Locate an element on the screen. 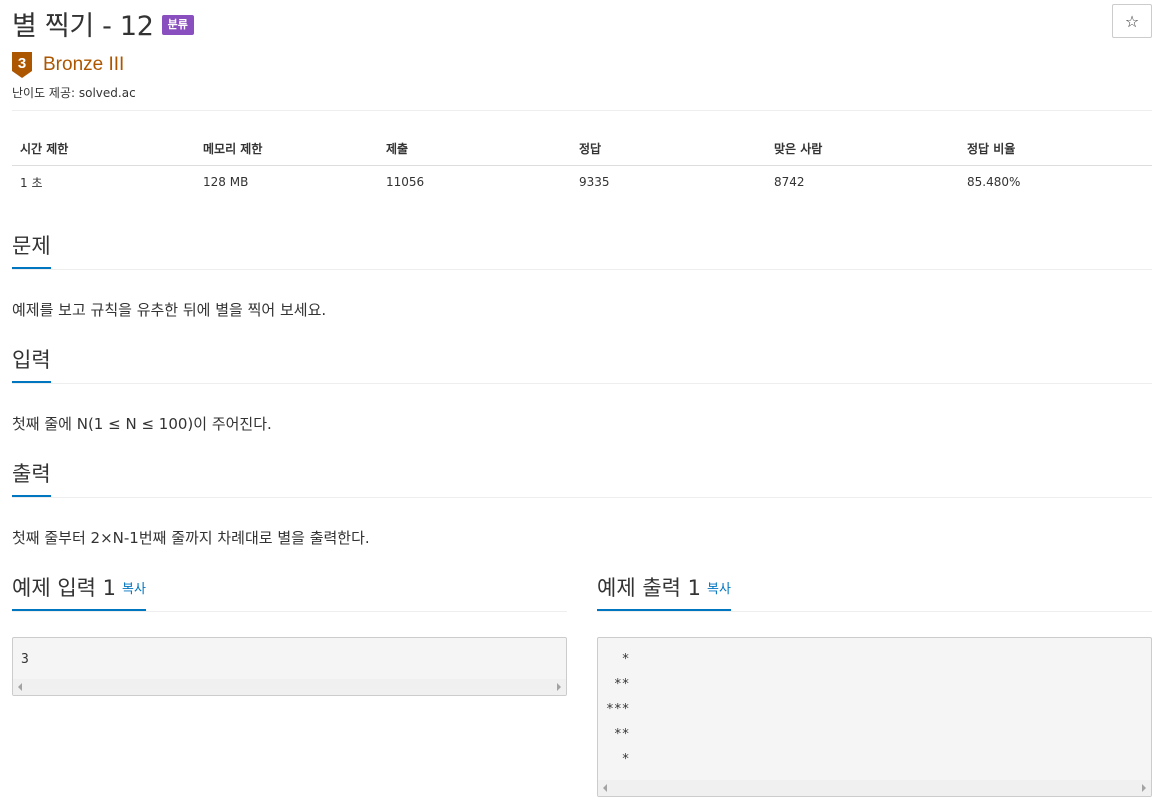 Image resolution: width=1163 pixels, height=805 pixels. table-header-row: 시간 제한 메모리 제한 제출 정답 맞은 사람 정답 비율 is located at coordinates (582, 149).